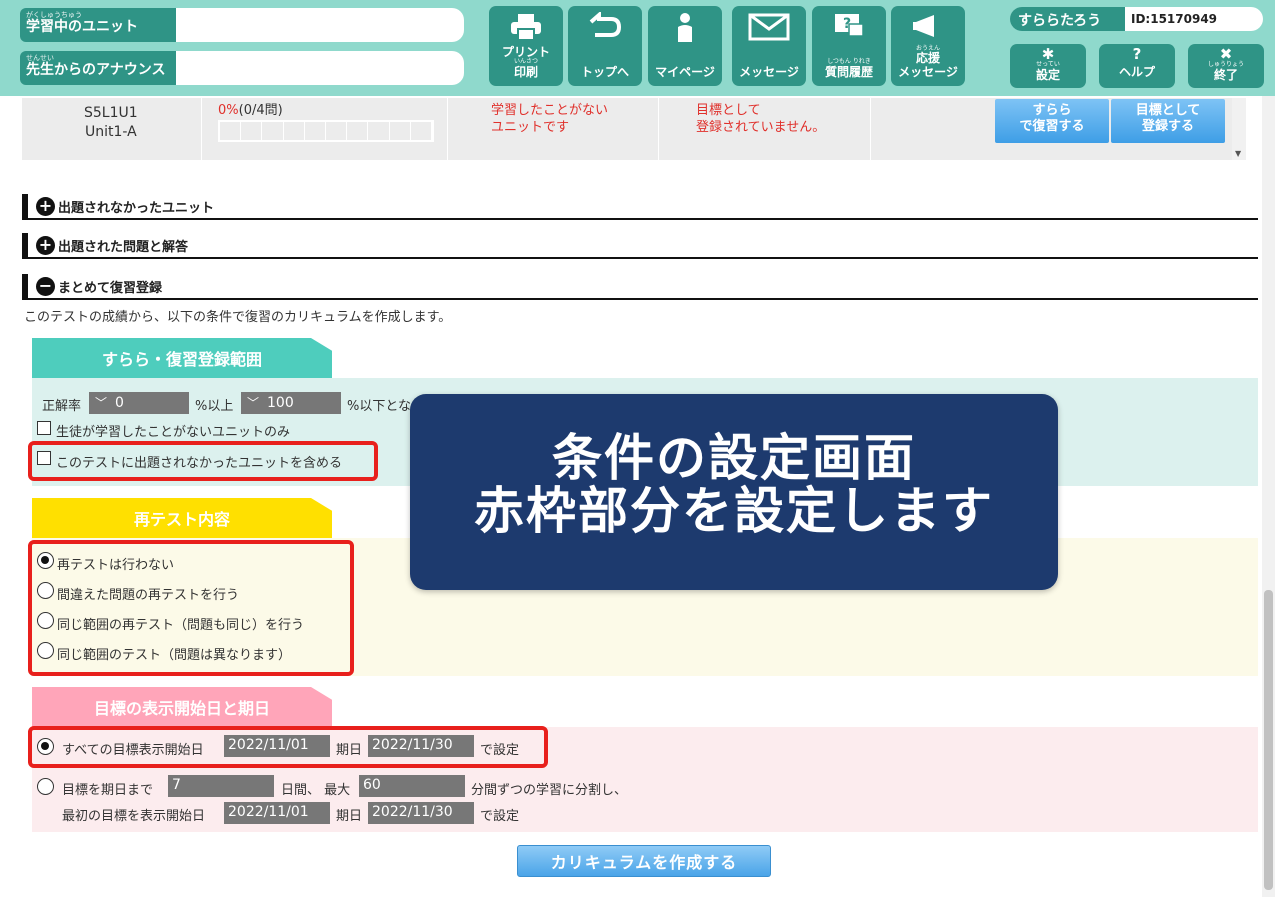  I want to click on cheer-label2: メッセージ, so click(928, 72).